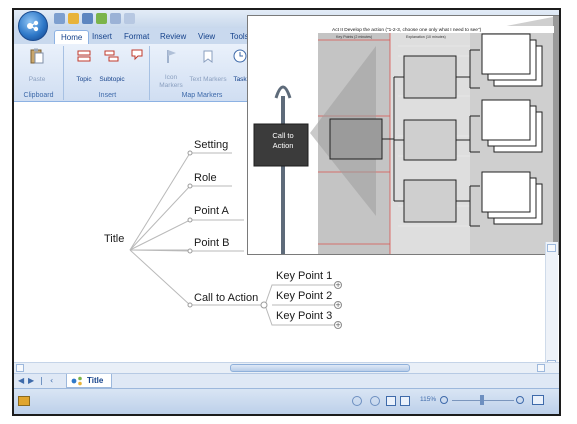  I want to click on expand-key-point-2-icon: +, so click(338, 305).